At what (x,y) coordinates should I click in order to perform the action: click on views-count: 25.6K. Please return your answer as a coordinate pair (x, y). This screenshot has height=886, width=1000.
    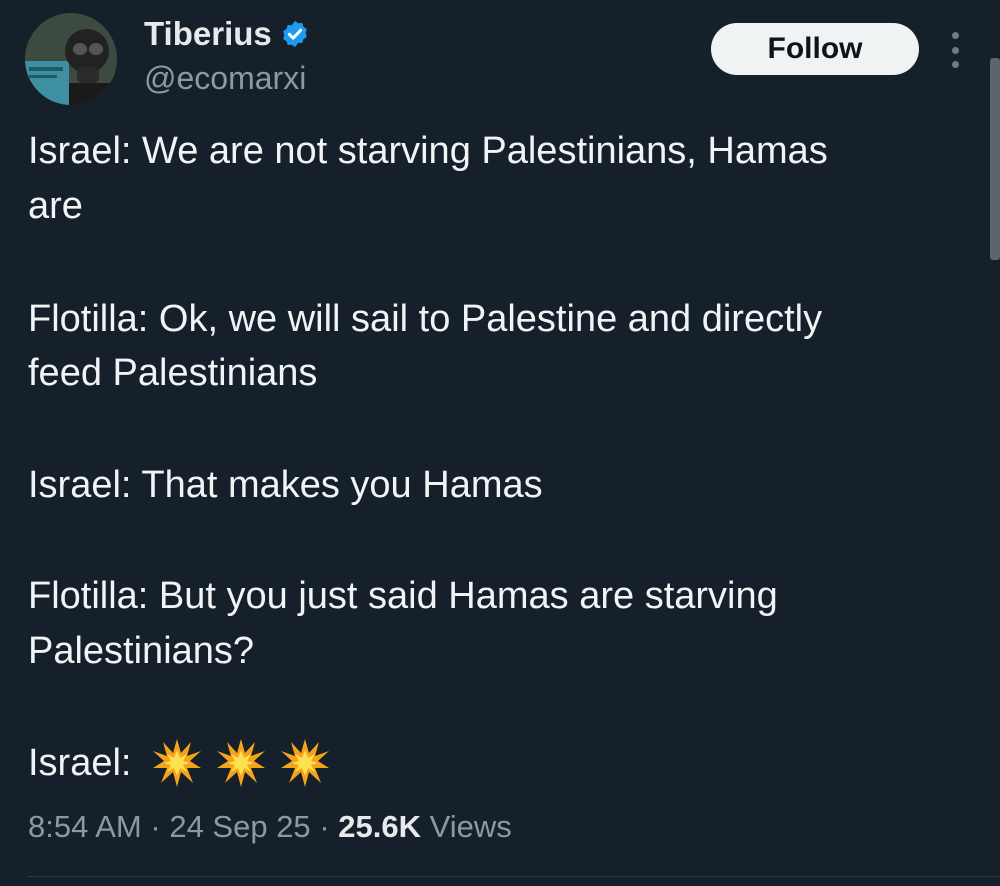
    Looking at the image, I should click on (379, 826).